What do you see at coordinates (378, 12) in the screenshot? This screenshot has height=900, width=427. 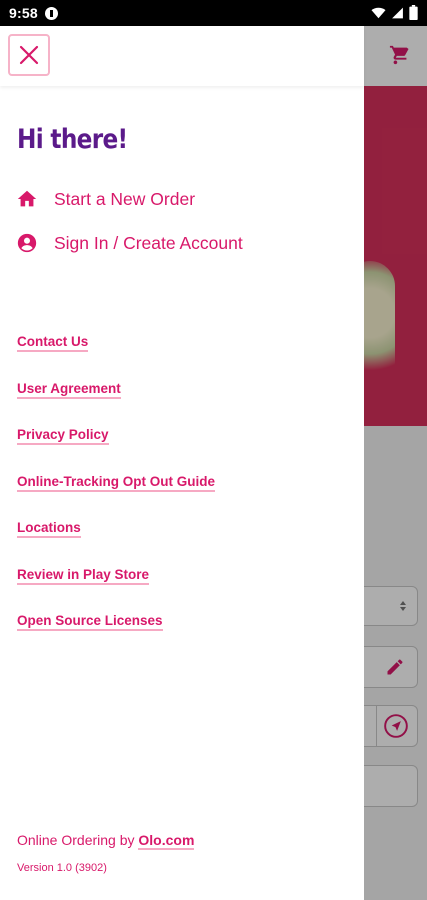 I see `wifi-icon` at bounding box center [378, 12].